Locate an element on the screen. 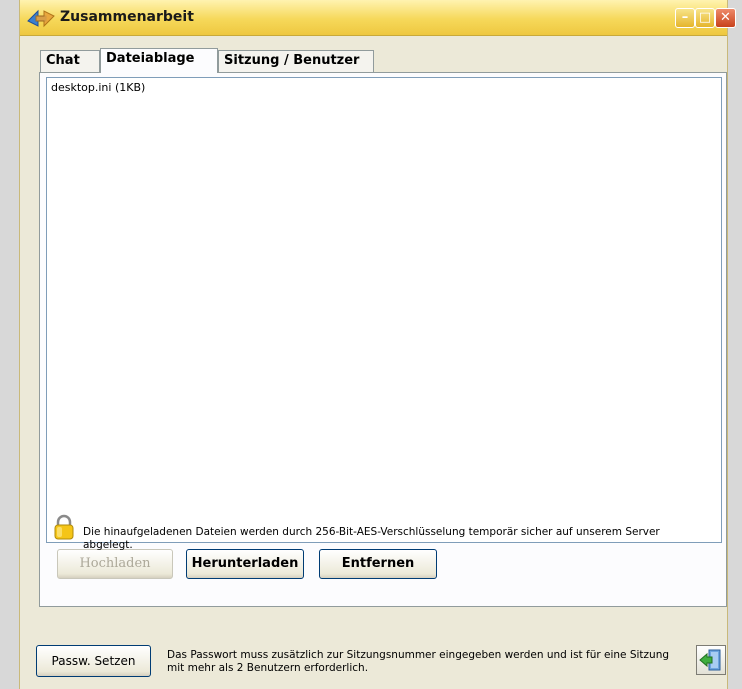  title-bar: Zusammenarbeit – □ ✕ is located at coordinates (378, 18).